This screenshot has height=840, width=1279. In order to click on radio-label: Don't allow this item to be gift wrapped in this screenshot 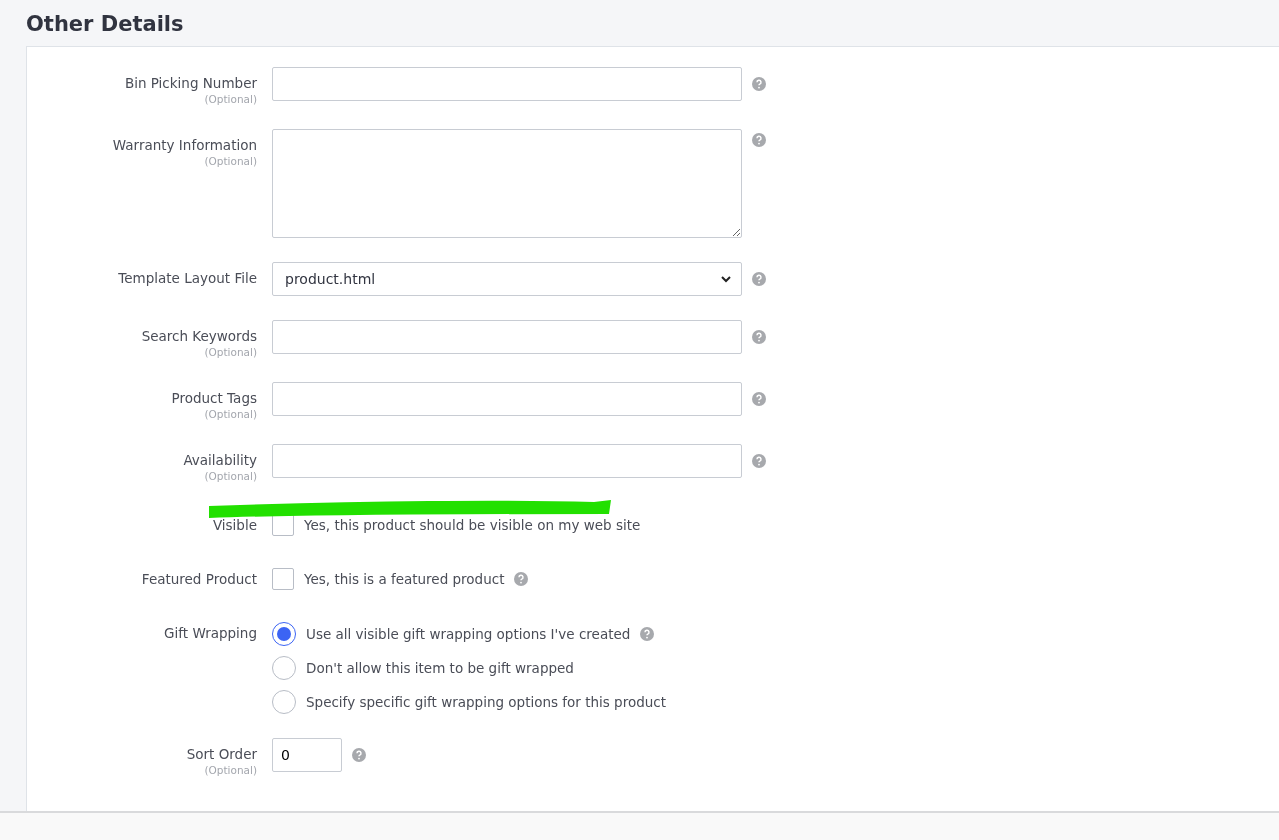, I will do `click(440, 668)`.